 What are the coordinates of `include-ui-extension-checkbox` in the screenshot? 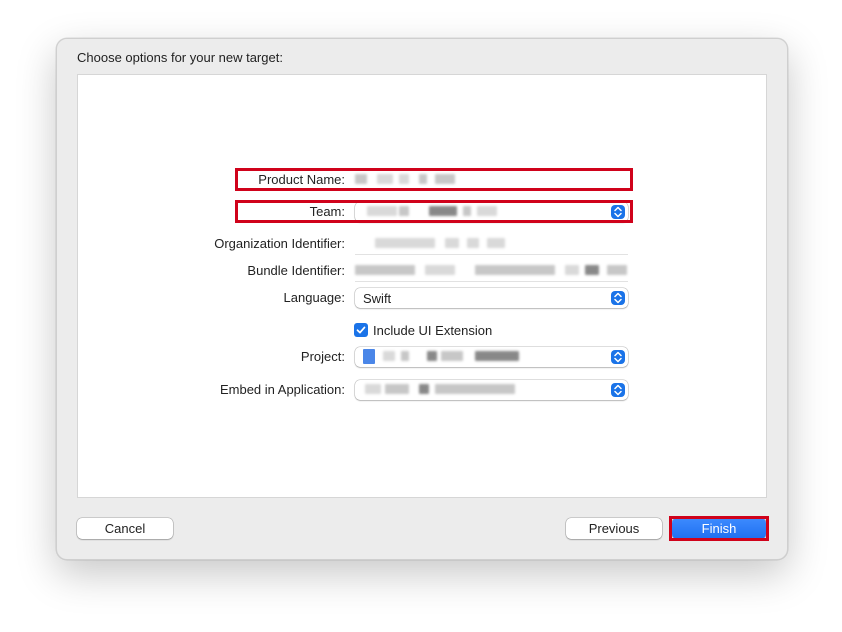 It's located at (361, 330).